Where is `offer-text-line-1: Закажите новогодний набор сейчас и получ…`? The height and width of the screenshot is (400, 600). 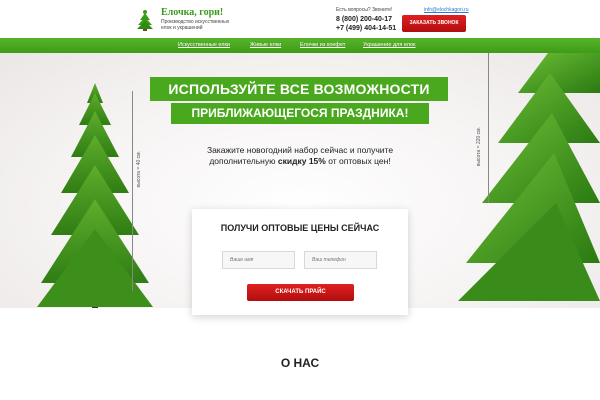
offer-text-line-1: Закажите новогодний набор сейчас и получ… is located at coordinates (300, 150).